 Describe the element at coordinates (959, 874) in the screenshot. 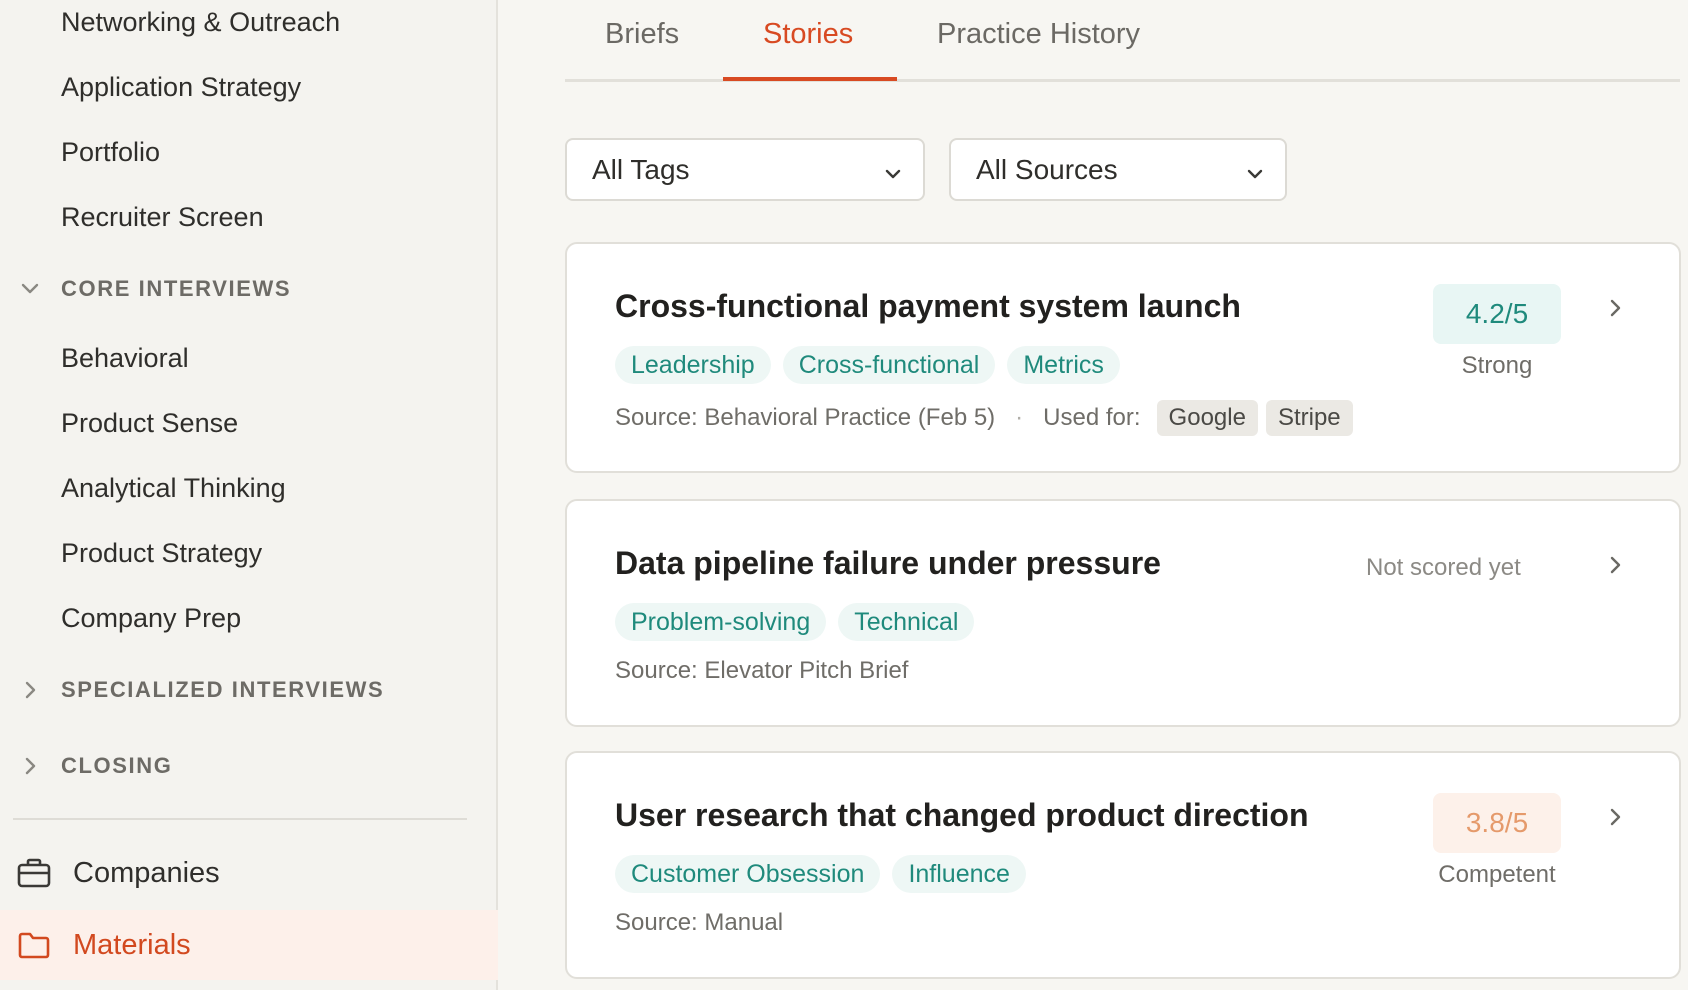

I see `tag: Influence` at that location.